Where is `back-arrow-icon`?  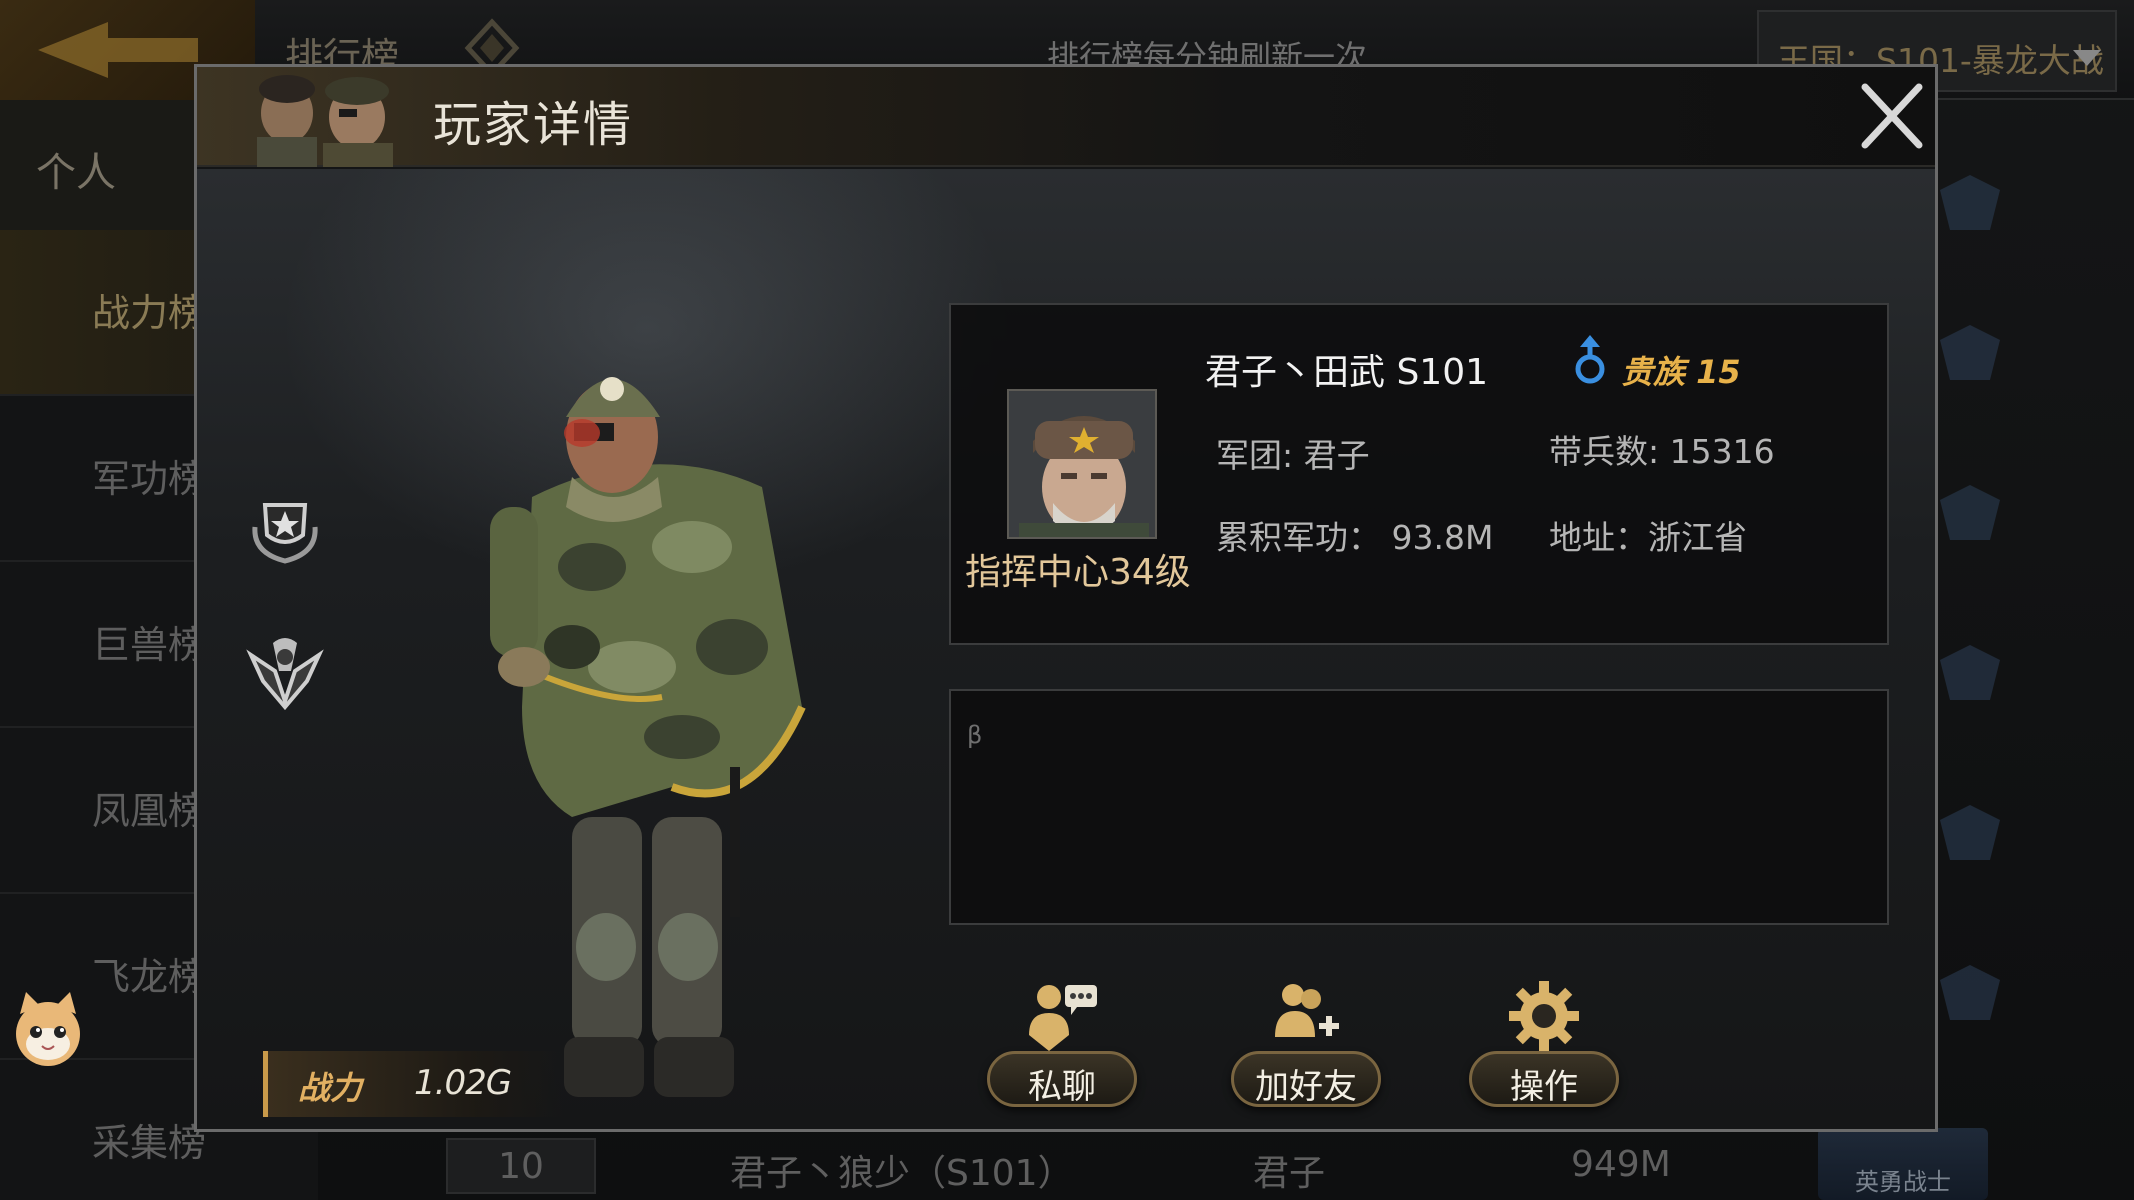
back-arrow-icon is located at coordinates (118, 50).